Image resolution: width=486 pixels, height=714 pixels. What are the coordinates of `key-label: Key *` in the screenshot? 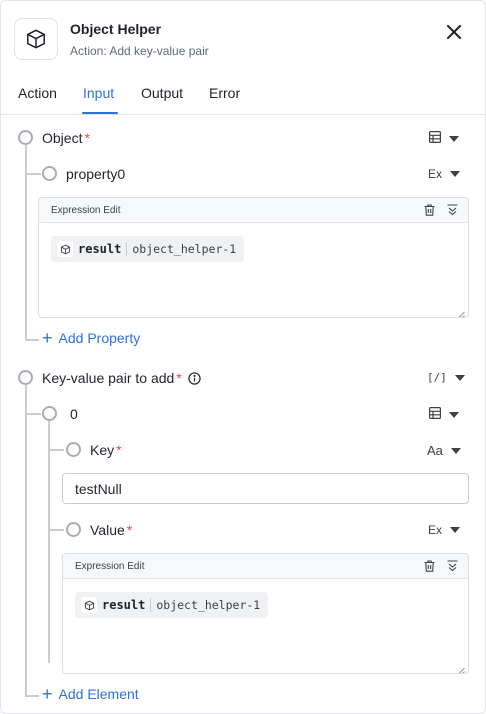 It's located at (106, 450).